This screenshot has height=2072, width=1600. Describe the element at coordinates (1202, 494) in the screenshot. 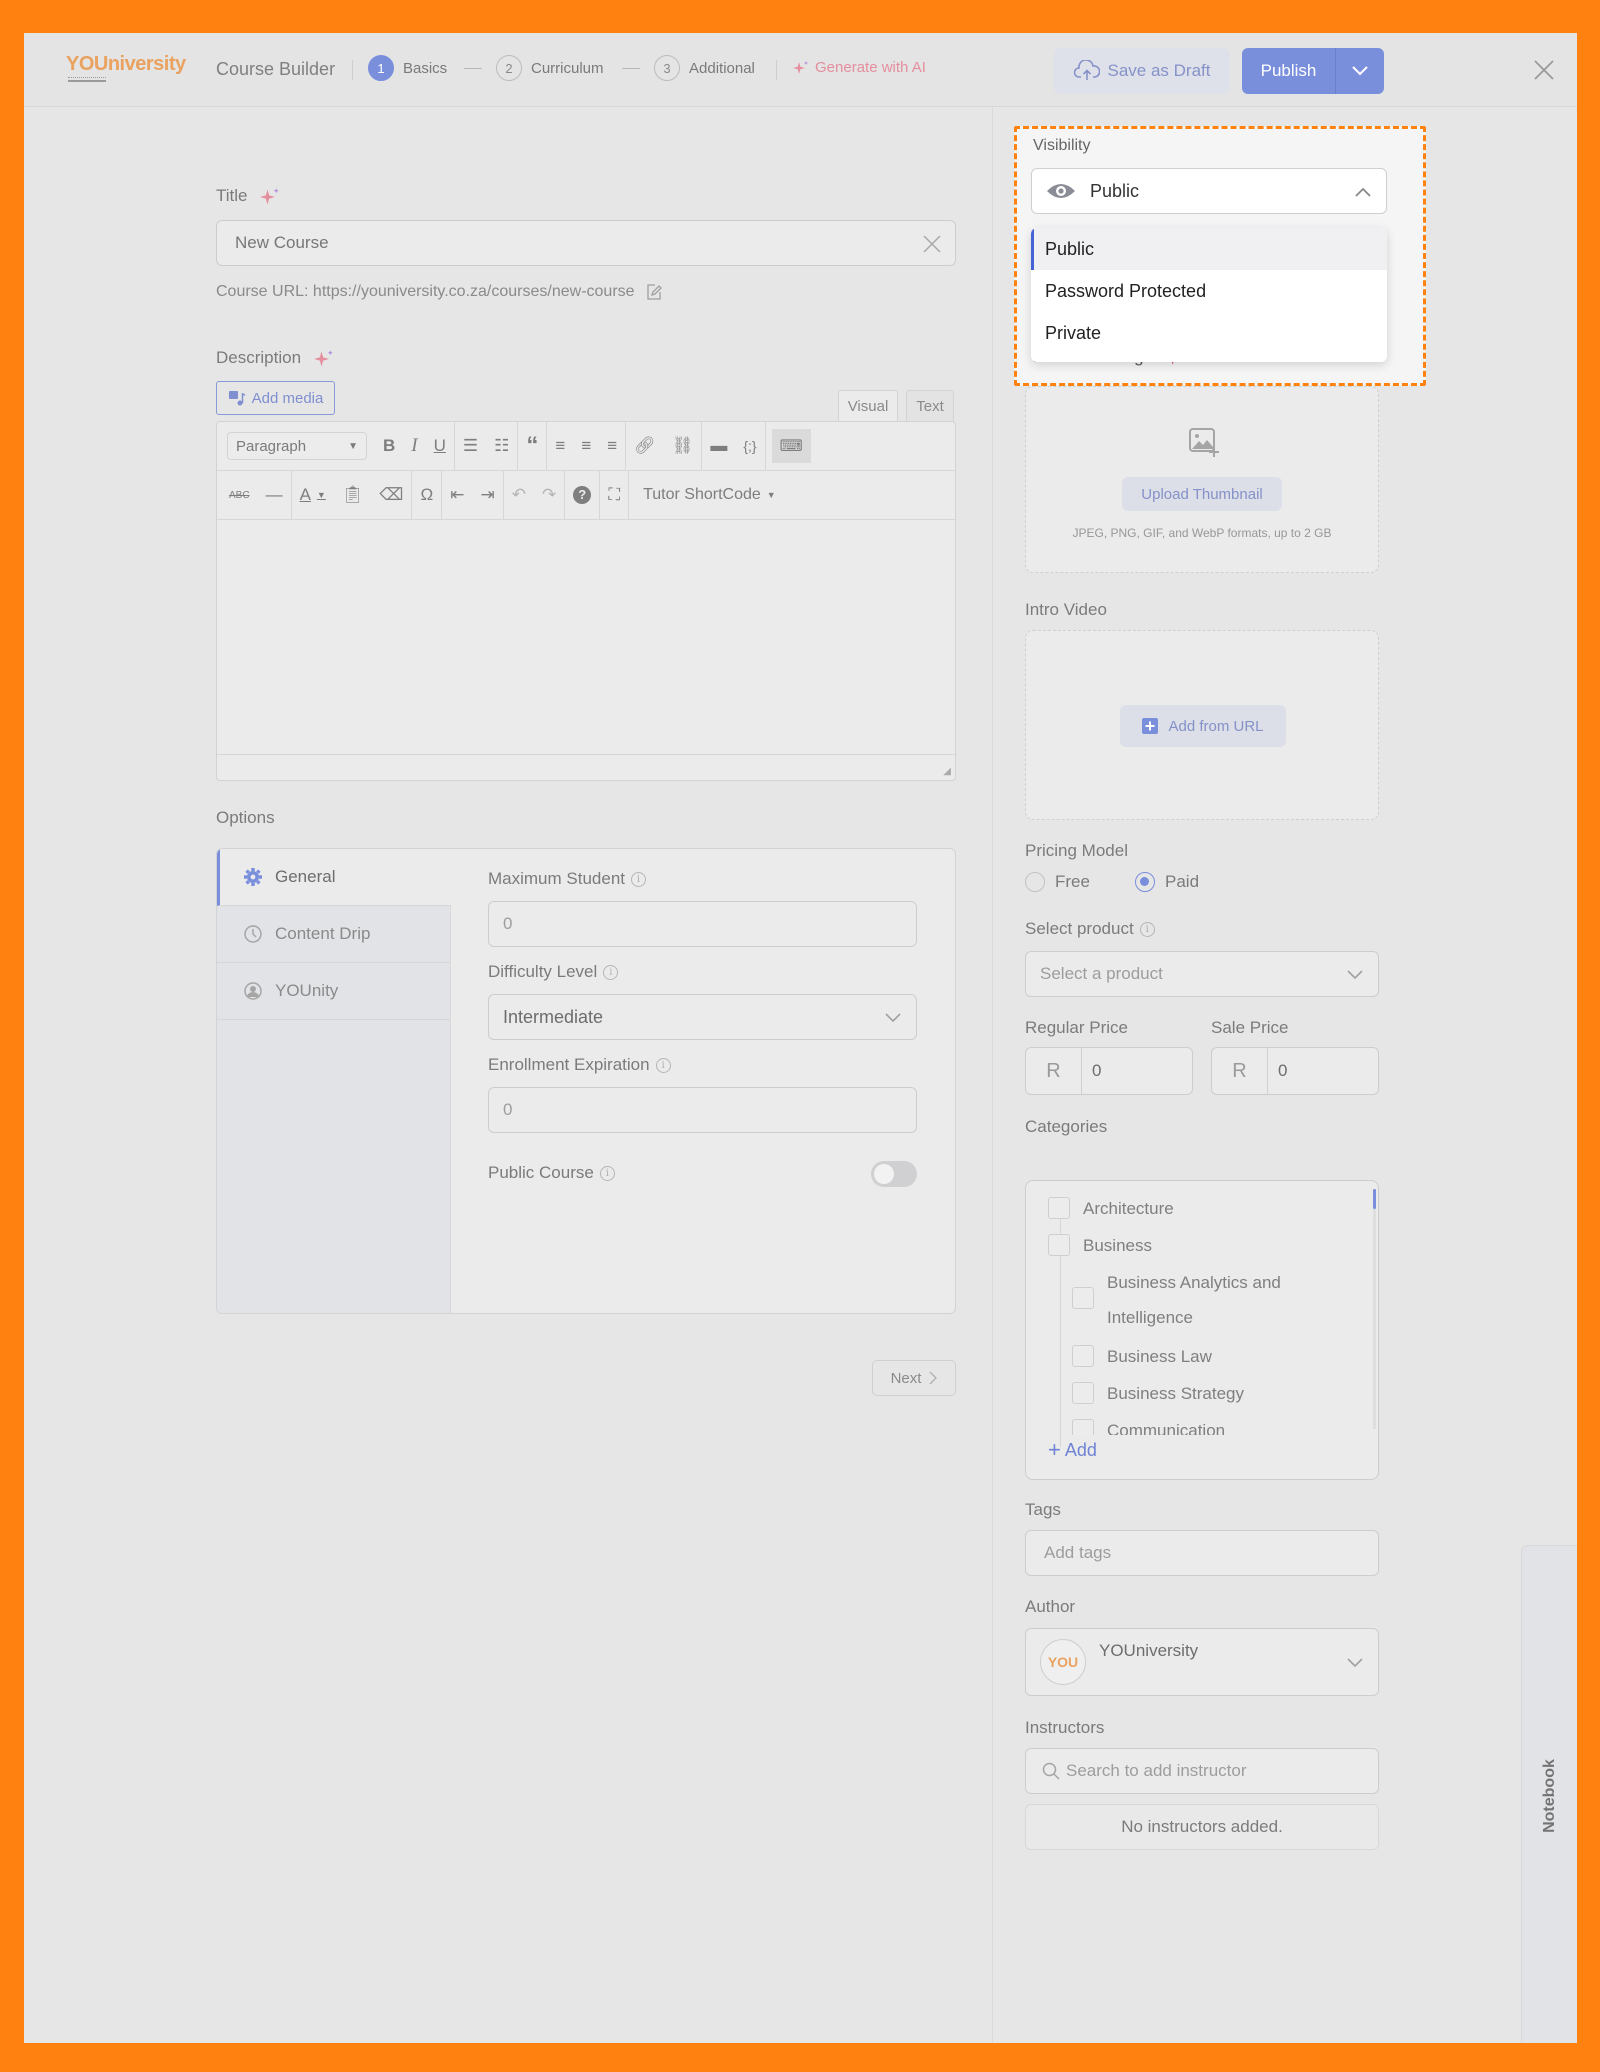

I see `upload-thumbnail-button: Upload Thumbnail` at that location.